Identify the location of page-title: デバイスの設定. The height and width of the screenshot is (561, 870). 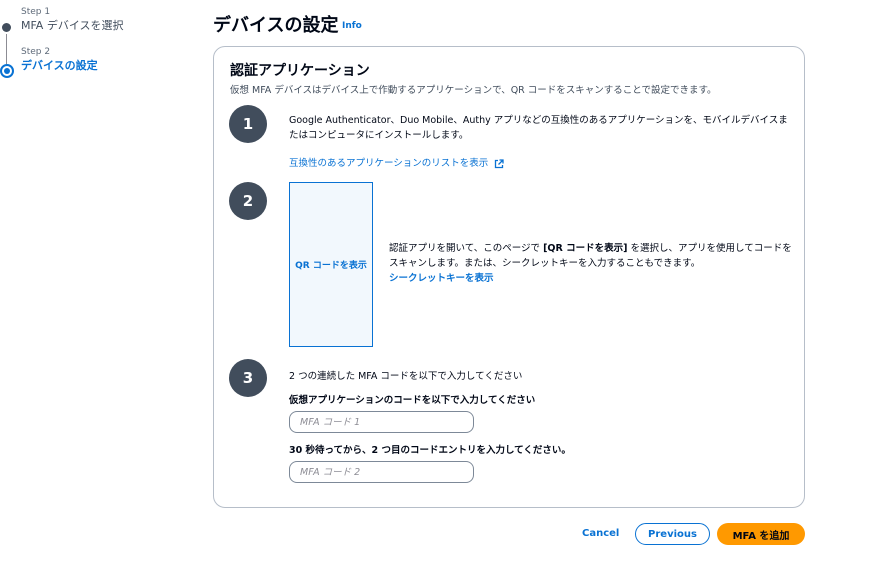
(276, 25).